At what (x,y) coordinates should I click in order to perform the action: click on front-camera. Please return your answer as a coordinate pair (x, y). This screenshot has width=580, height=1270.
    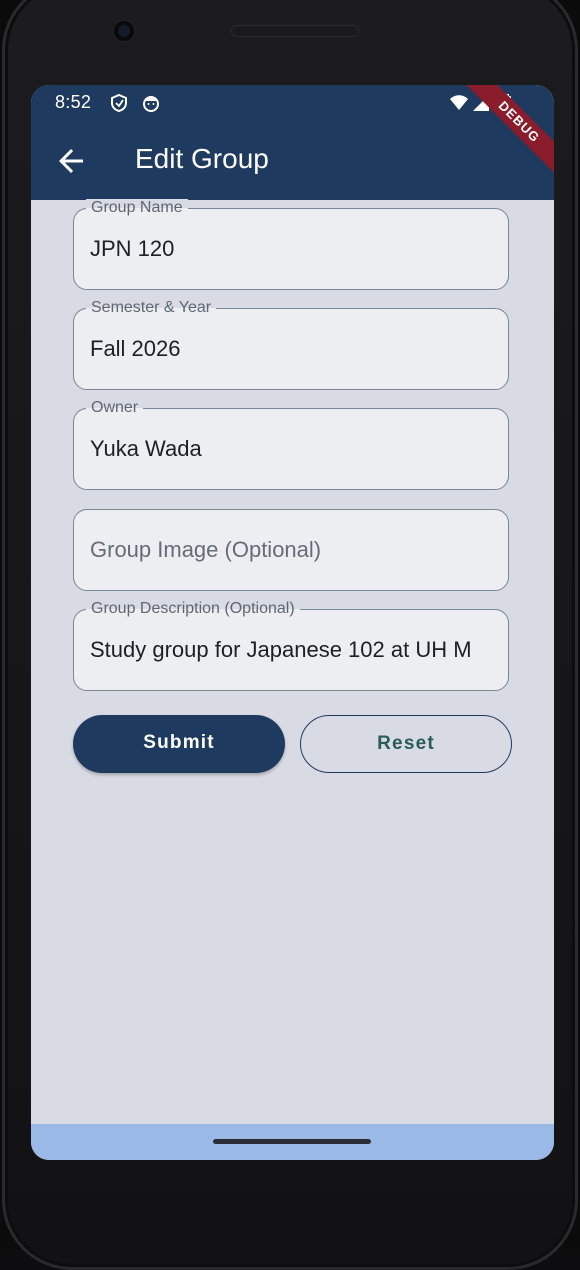
    Looking at the image, I should click on (124, 31).